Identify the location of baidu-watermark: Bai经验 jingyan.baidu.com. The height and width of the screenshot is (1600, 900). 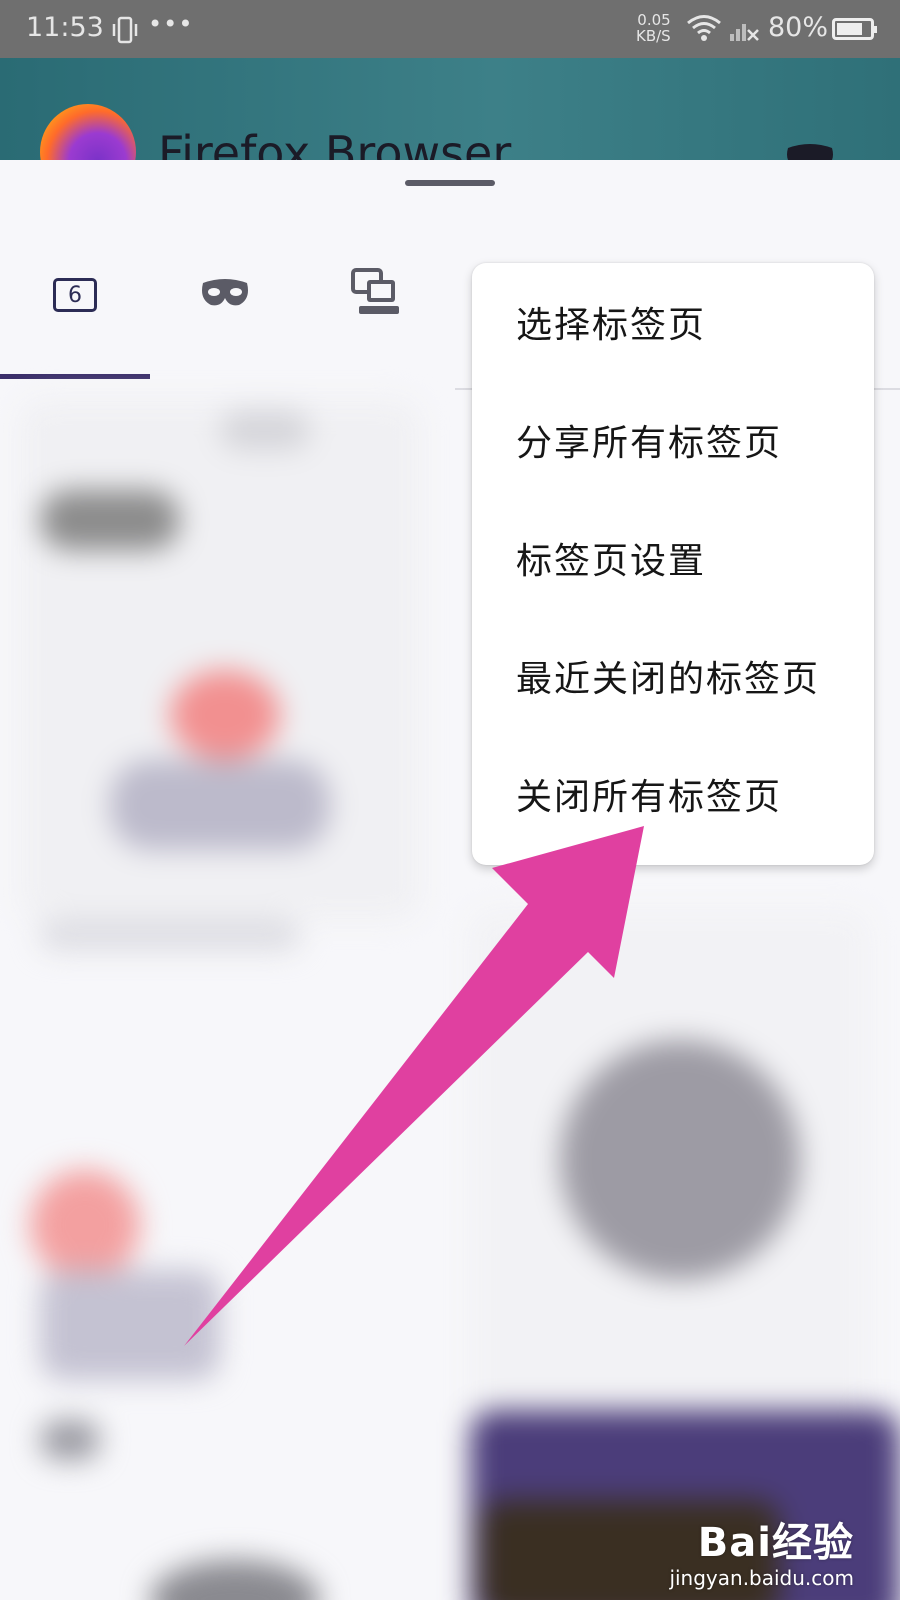
(761, 1550).